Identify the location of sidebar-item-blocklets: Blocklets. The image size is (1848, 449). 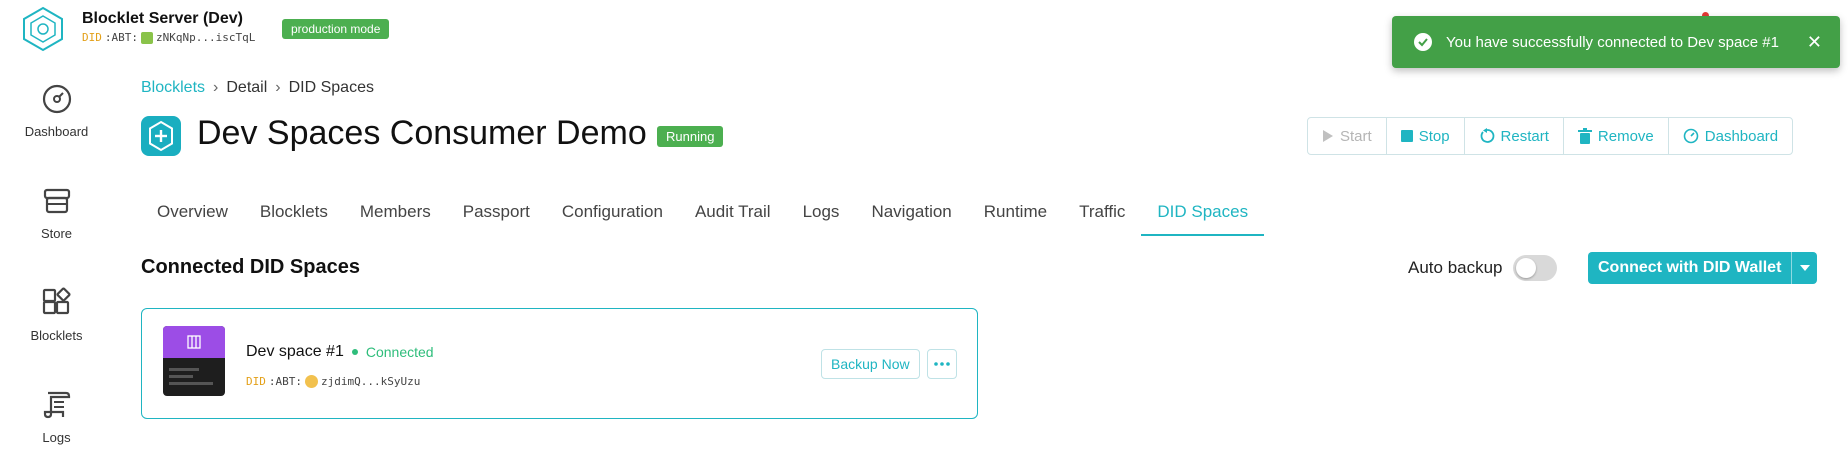
(56, 314).